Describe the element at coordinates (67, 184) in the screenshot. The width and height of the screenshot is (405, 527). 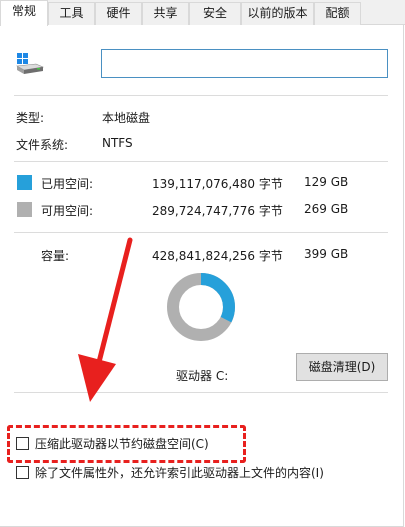
I see `used-space-label: 已用空间:` at that location.